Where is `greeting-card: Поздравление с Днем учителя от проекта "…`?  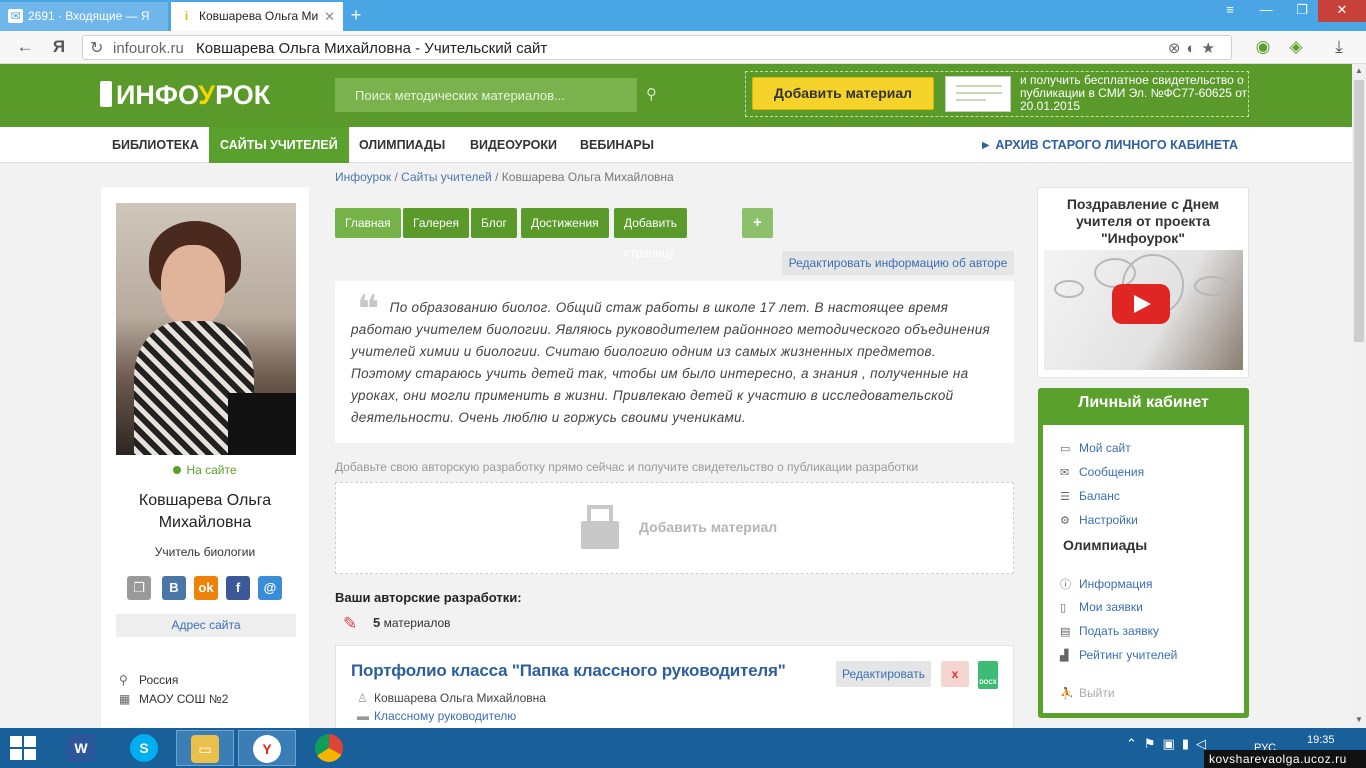
greeting-card: Поздравление с Днем учителя от проекта "… is located at coordinates (1143, 282).